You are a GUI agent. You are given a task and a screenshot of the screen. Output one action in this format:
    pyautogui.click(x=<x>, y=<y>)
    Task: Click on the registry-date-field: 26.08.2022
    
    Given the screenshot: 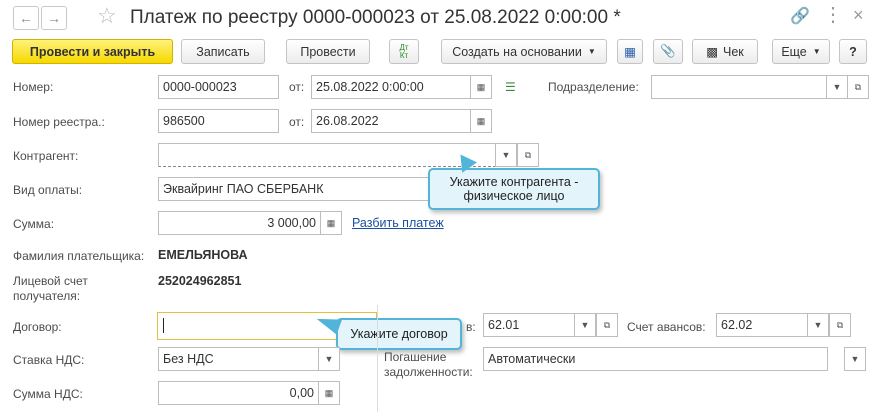 What is the action you would take?
    pyautogui.click(x=391, y=121)
    